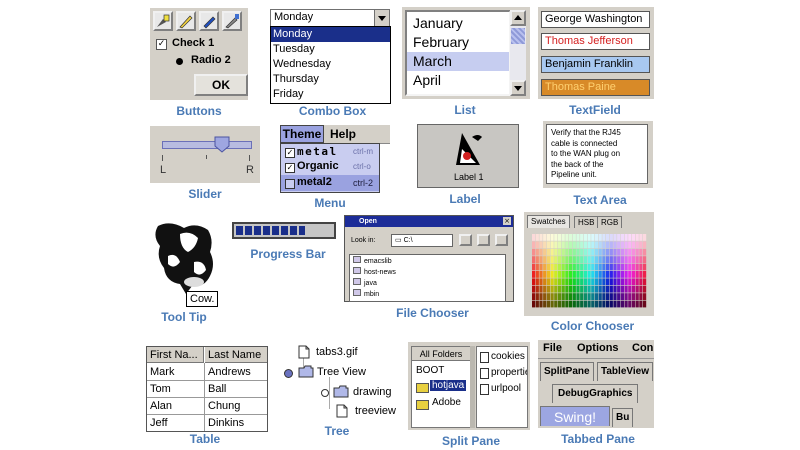 Image resolution: width=800 pixels, height=450 pixels. What do you see at coordinates (518, 18) in the screenshot?
I see `scroll-up-button` at bounding box center [518, 18].